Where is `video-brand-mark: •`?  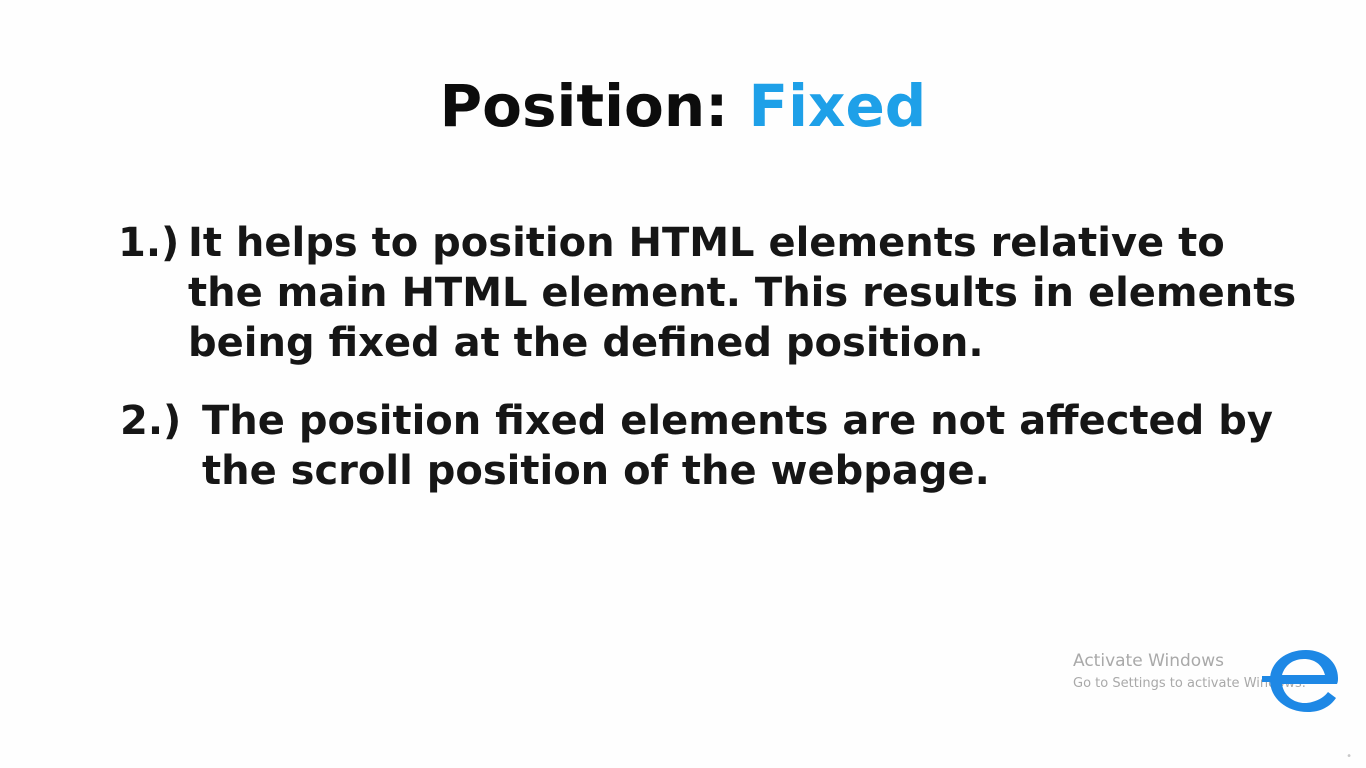
video-brand-mark: • is located at coordinates (1349, 756).